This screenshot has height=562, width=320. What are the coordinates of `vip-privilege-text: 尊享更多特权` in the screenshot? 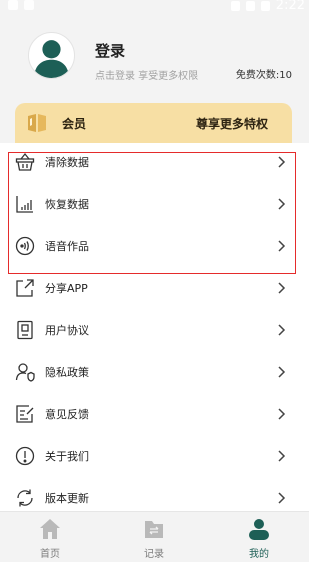 It's located at (231, 124).